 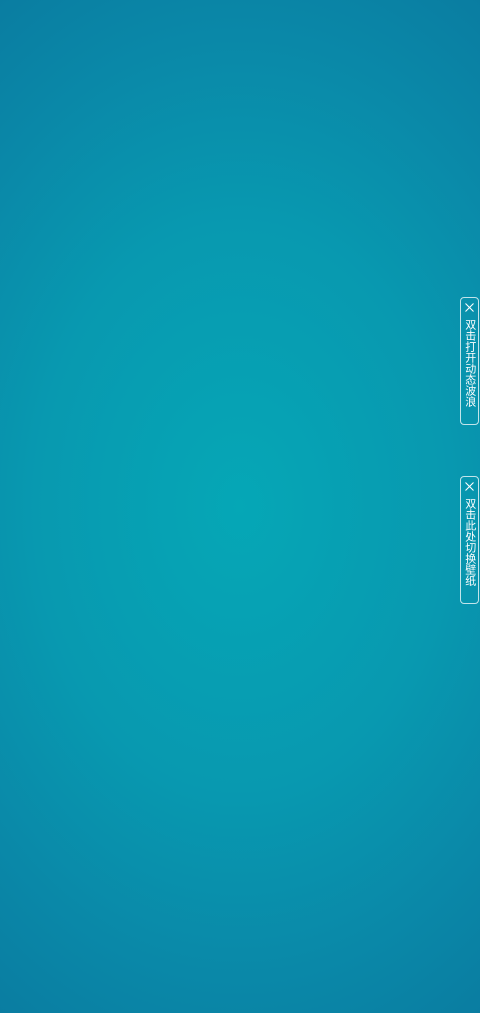 I want to click on switch-wallpaper-tab: 双击此处切换壁纸, so click(x=469, y=540).